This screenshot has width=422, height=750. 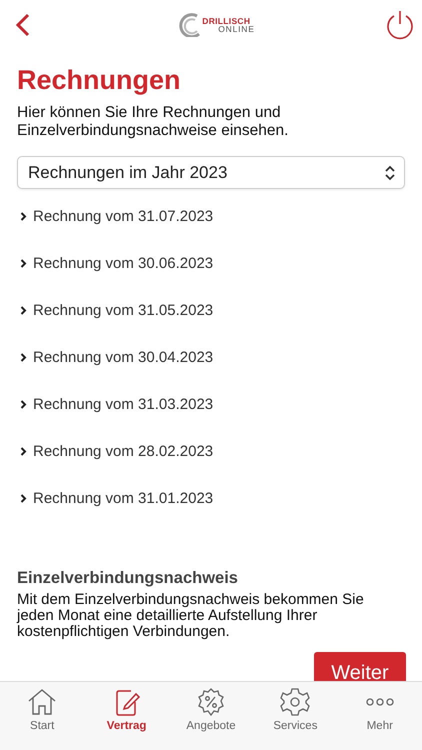 I want to click on section-text: Mit dem Einzelverbindungsnachweis bekommen Sie jeden Monat eine detaillierte Aufstellung Ihrer kostenpflichtigen Verbindungen., so click(x=191, y=616).